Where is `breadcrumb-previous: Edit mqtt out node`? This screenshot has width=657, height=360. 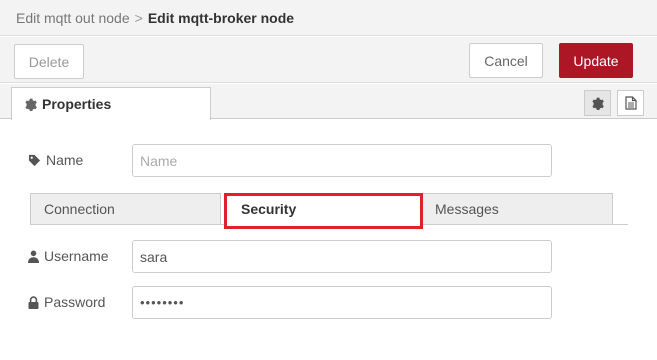
breadcrumb-previous: Edit mqtt out node is located at coordinates (73, 18).